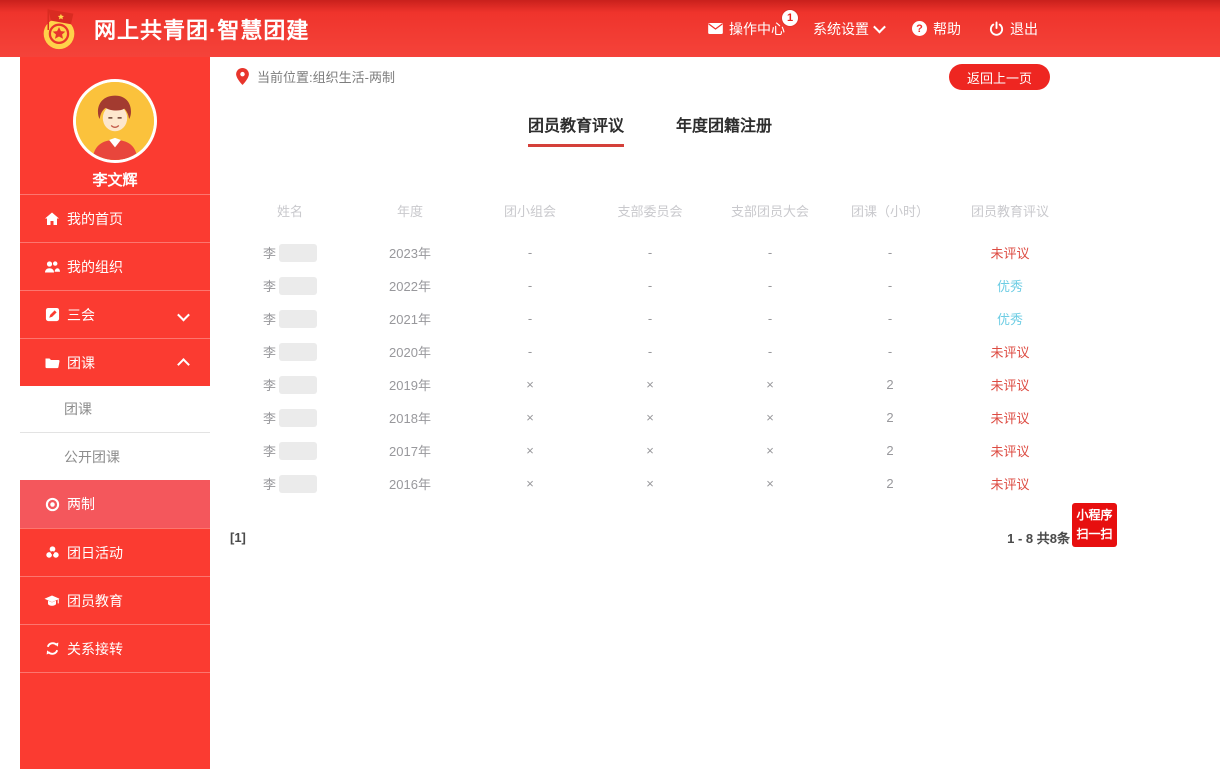 This screenshot has width=1220, height=769. I want to click on location-pin-icon, so click(242, 76).